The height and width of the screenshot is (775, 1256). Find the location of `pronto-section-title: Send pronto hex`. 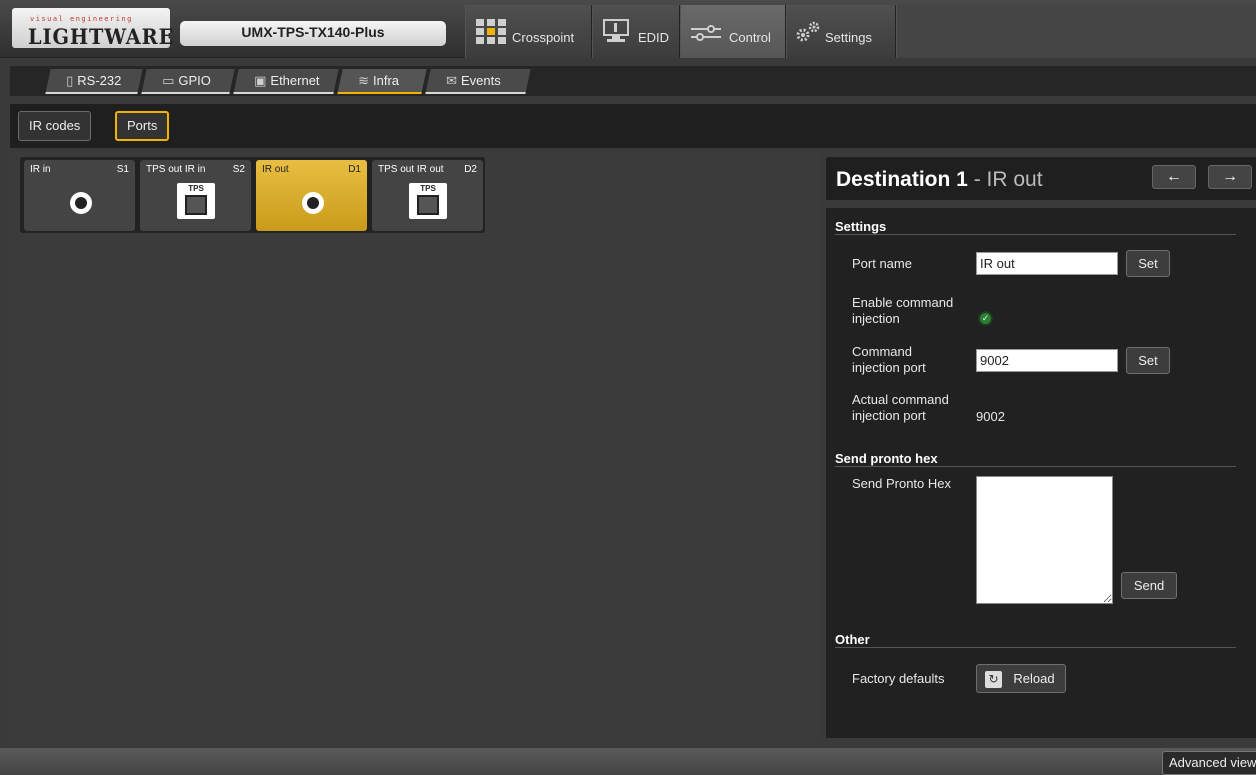

pronto-section-title: Send pronto hex is located at coordinates (886, 458).